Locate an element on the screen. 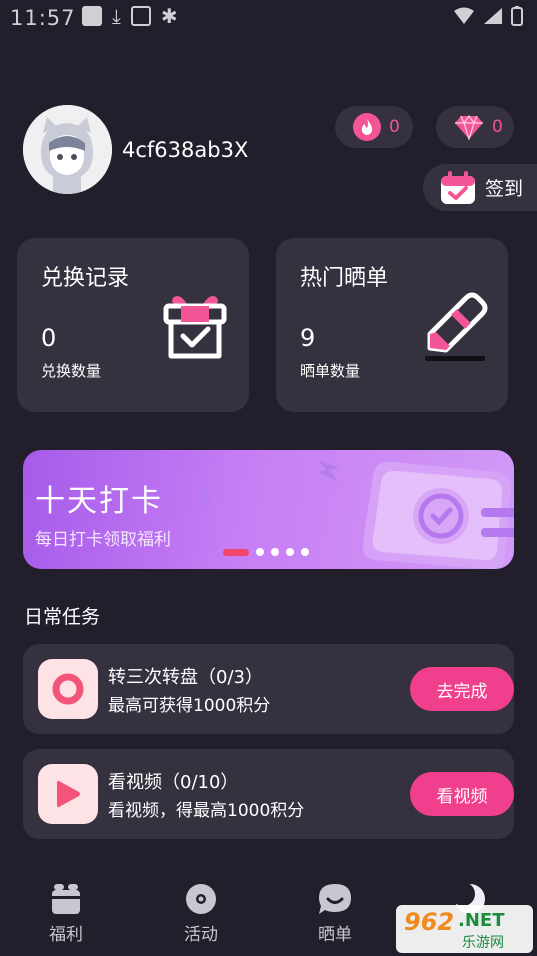  wifi-icon is located at coordinates (464, 15).